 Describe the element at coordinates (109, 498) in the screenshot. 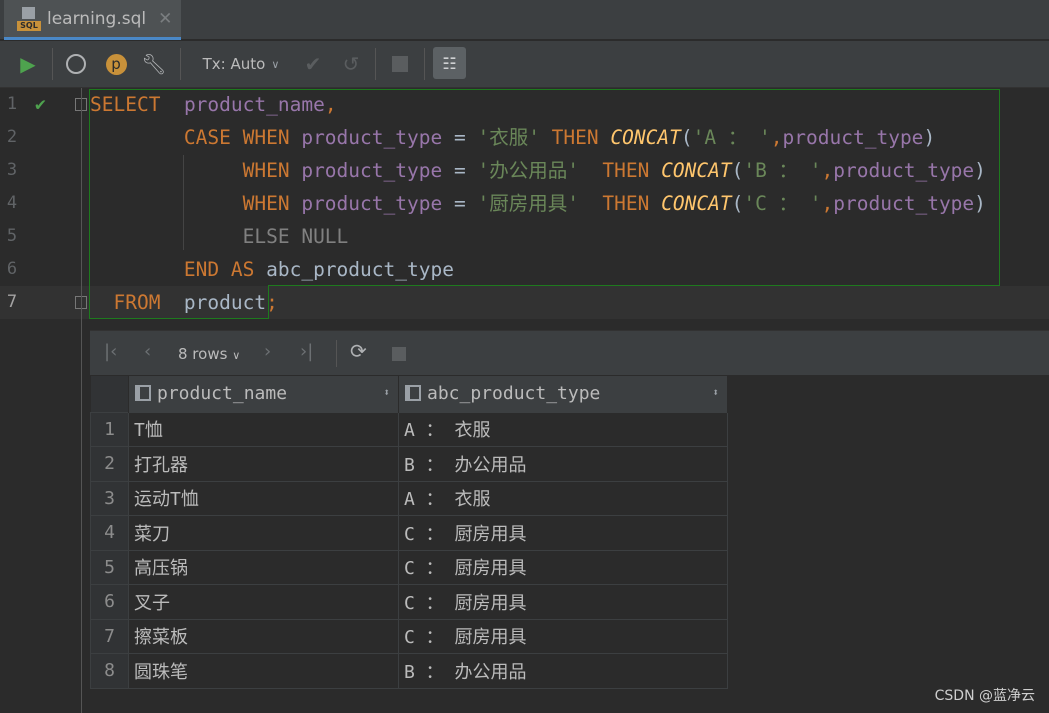

I see `row-number: 3` at that location.